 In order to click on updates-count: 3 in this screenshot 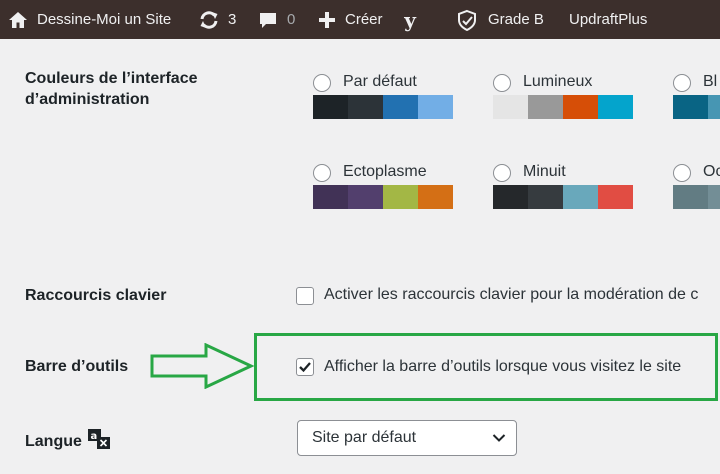, I will do `click(232, 19)`.